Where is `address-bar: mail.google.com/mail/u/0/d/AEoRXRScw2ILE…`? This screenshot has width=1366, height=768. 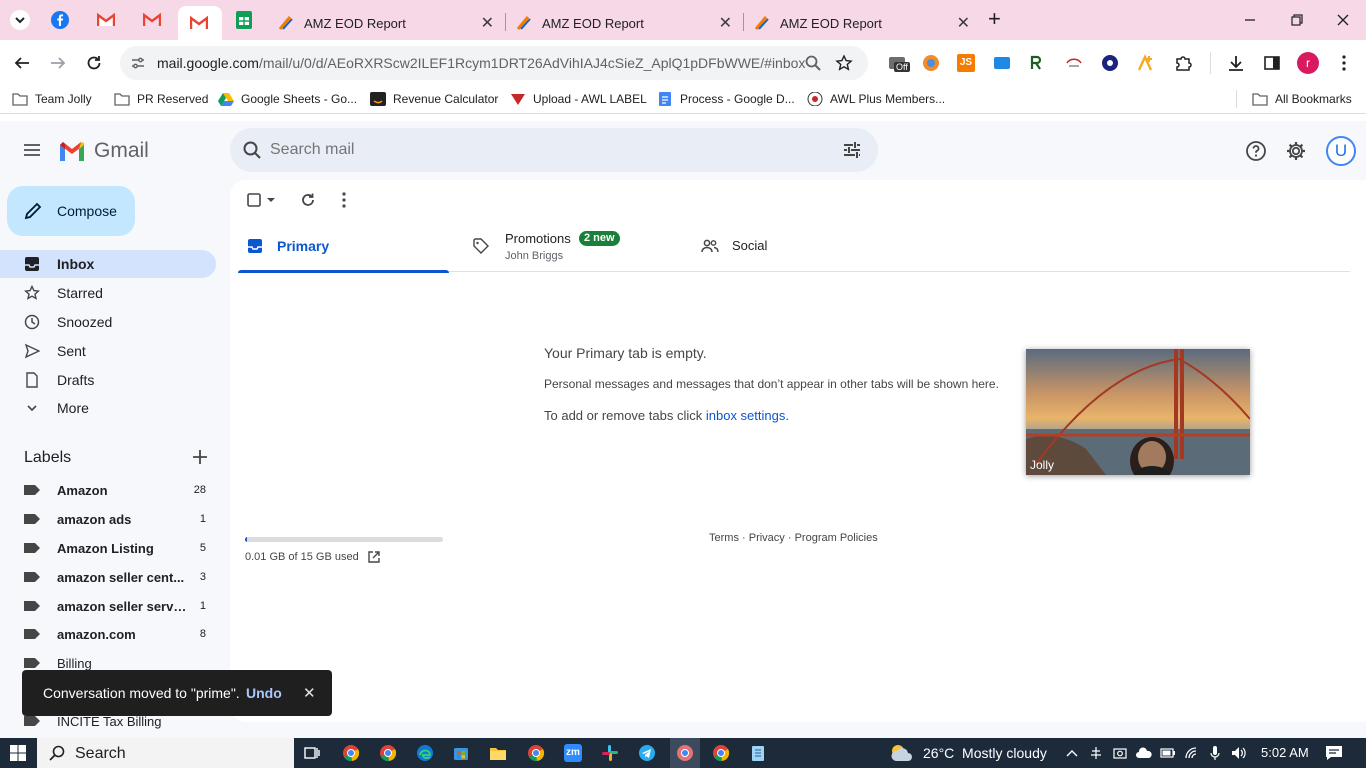
address-bar: mail.google.com/mail/u/0/d/AEoRXRScw2ILE… is located at coordinates (494, 63).